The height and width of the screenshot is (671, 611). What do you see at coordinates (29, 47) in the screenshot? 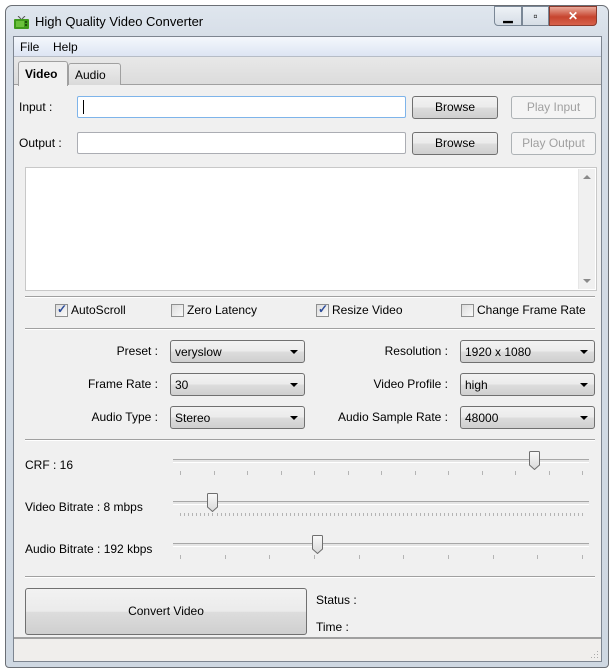
I see `menu-file: File` at bounding box center [29, 47].